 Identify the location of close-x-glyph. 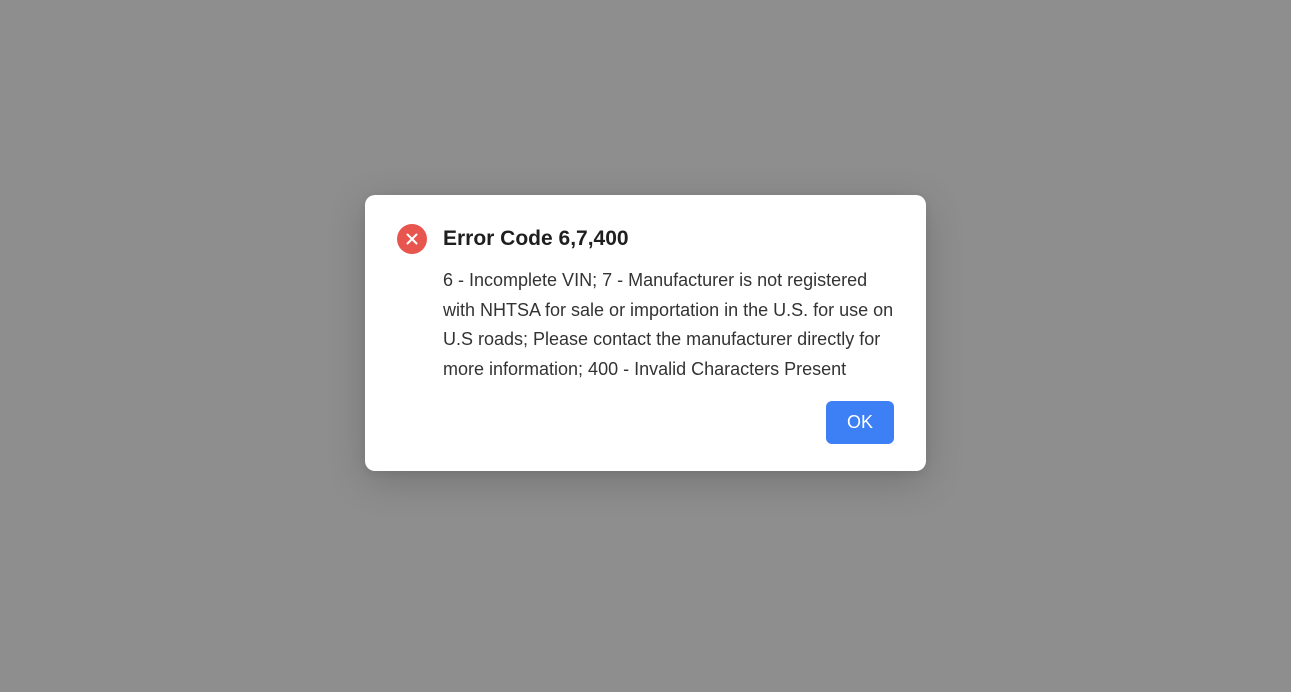
(412, 239).